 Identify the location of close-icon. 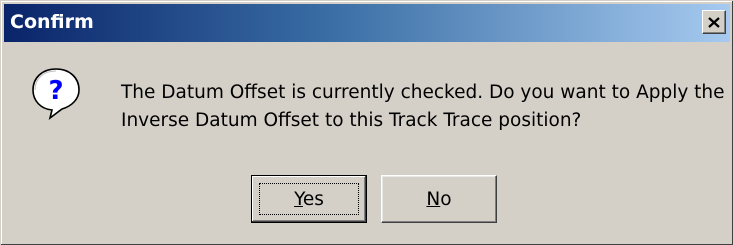
(714, 22).